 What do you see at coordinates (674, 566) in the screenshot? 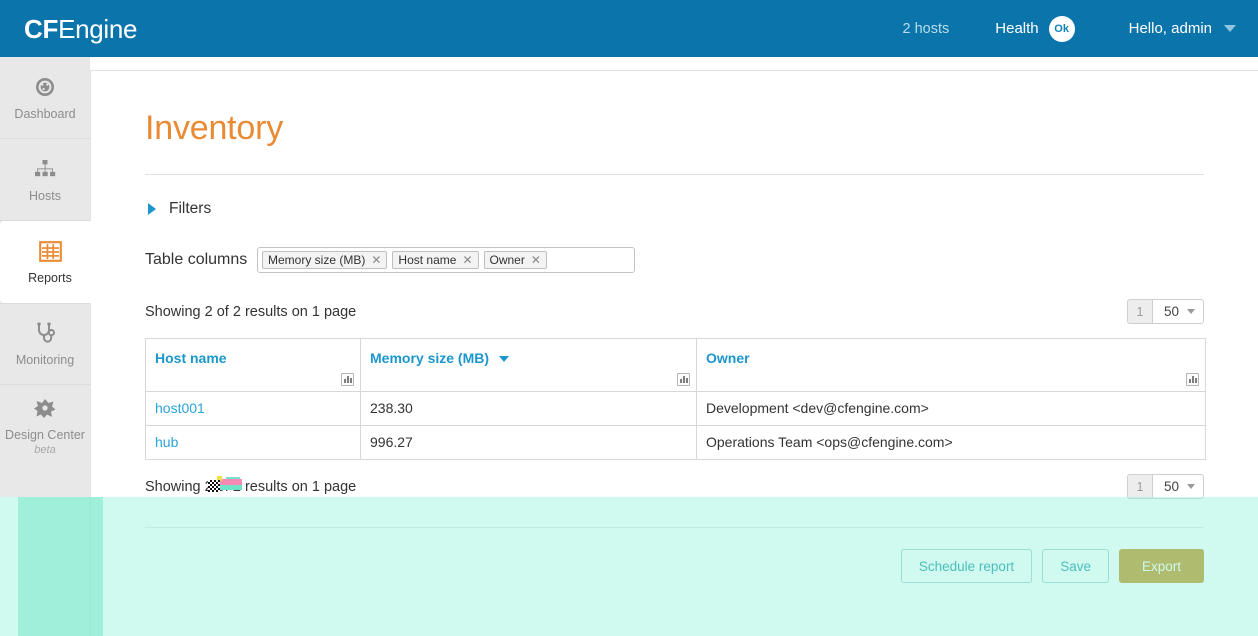
I see `footer-actions: Schedule report Save Export` at bounding box center [674, 566].